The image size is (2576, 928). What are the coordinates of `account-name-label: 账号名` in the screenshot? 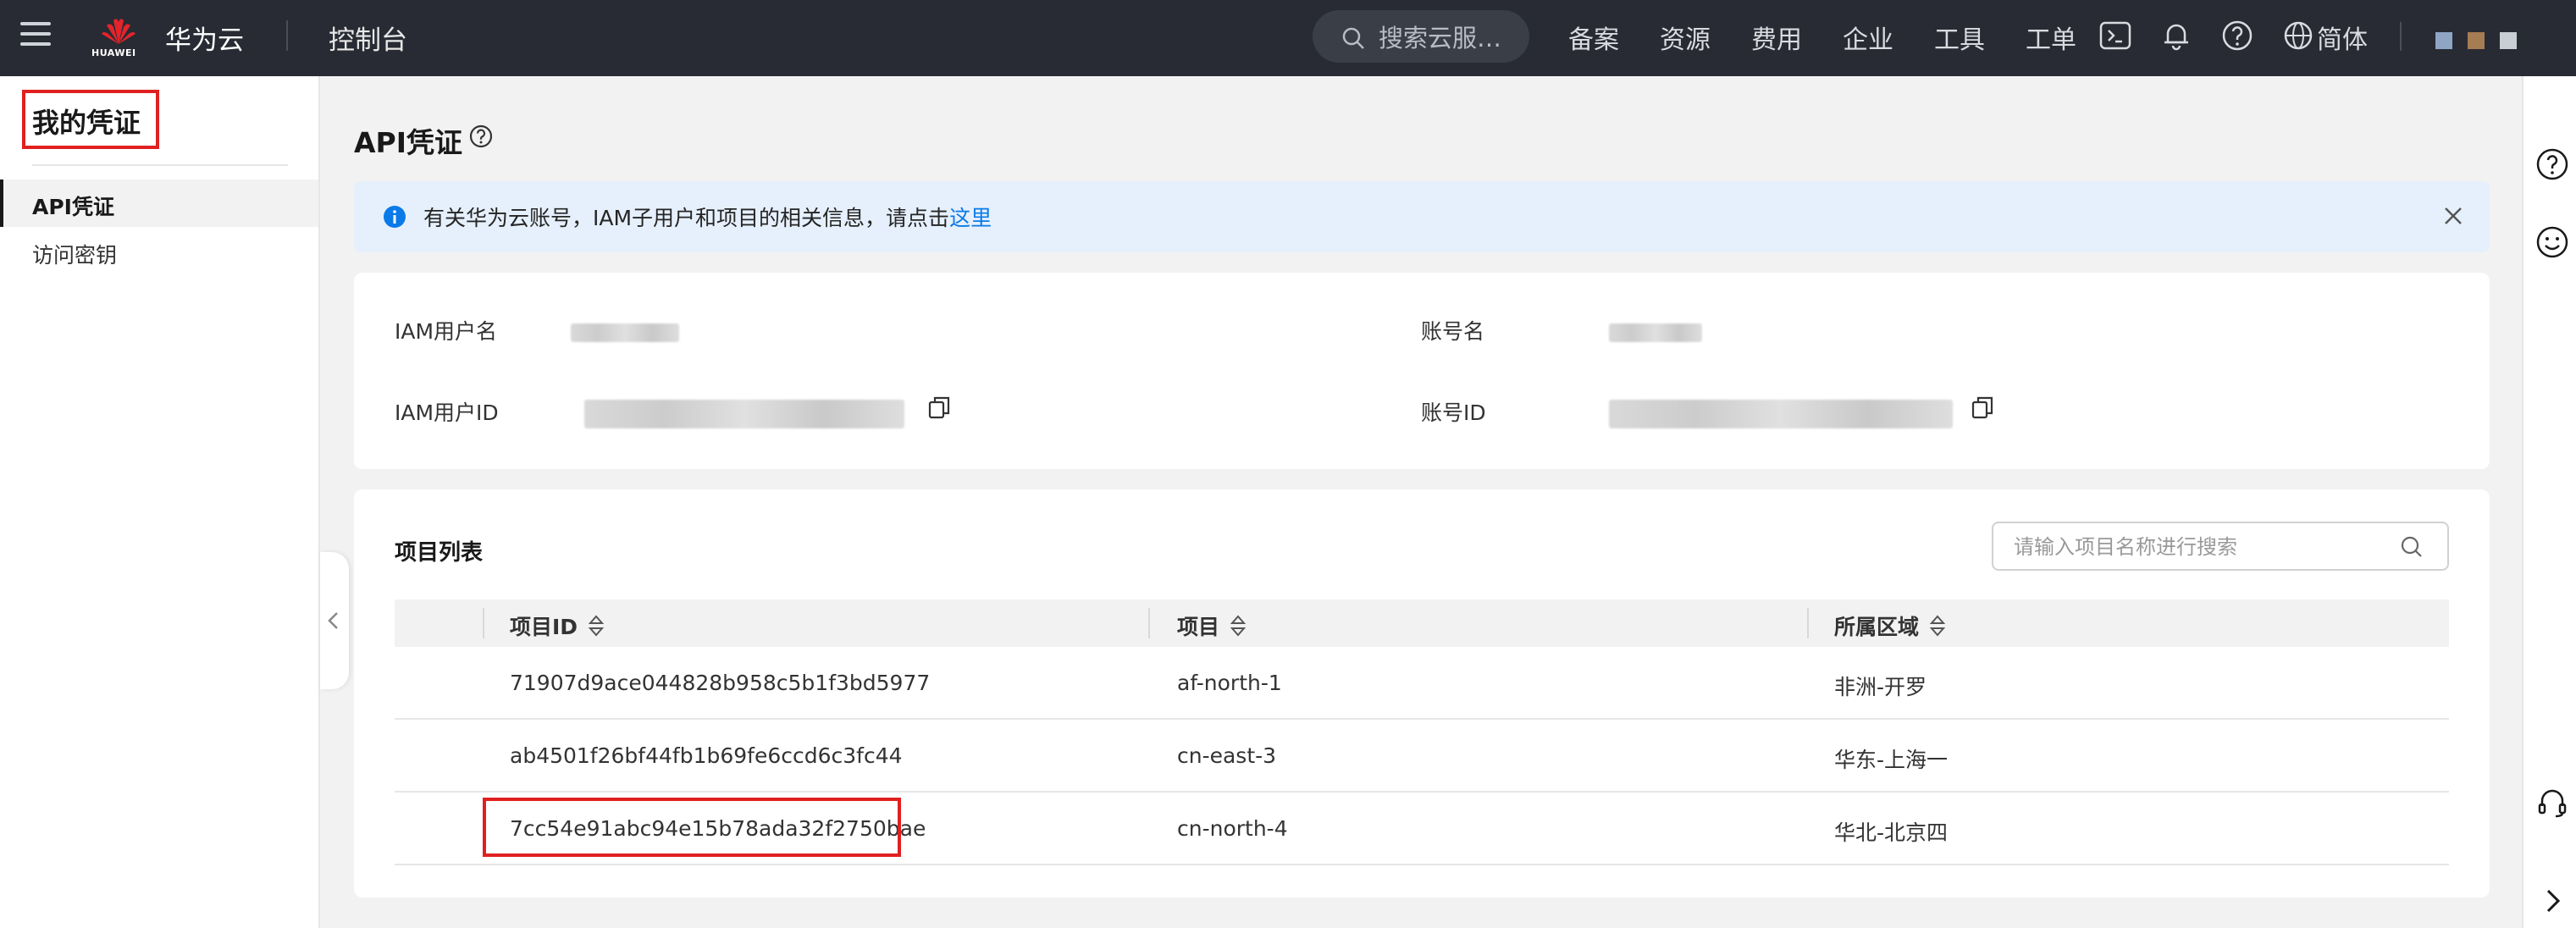 It's located at (1453, 331).